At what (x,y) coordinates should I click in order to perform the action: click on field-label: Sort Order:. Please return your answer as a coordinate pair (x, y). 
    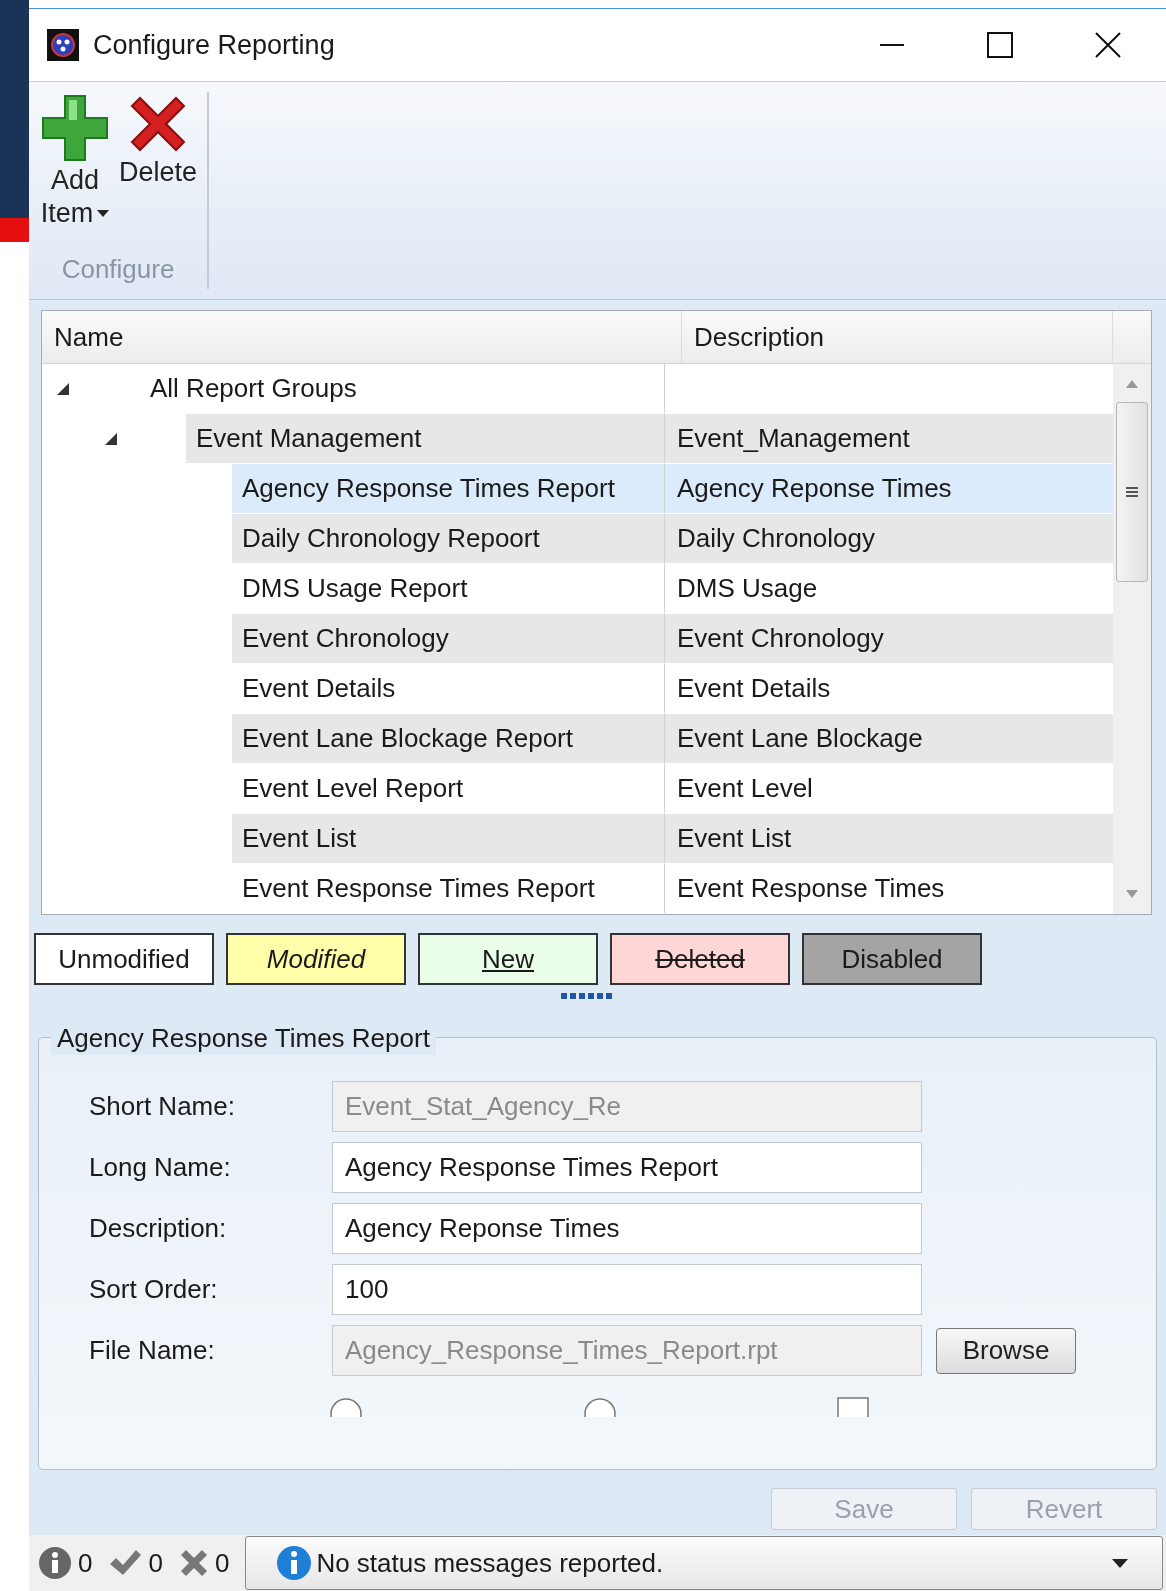
    Looking at the image, I should click on (154, 1289).